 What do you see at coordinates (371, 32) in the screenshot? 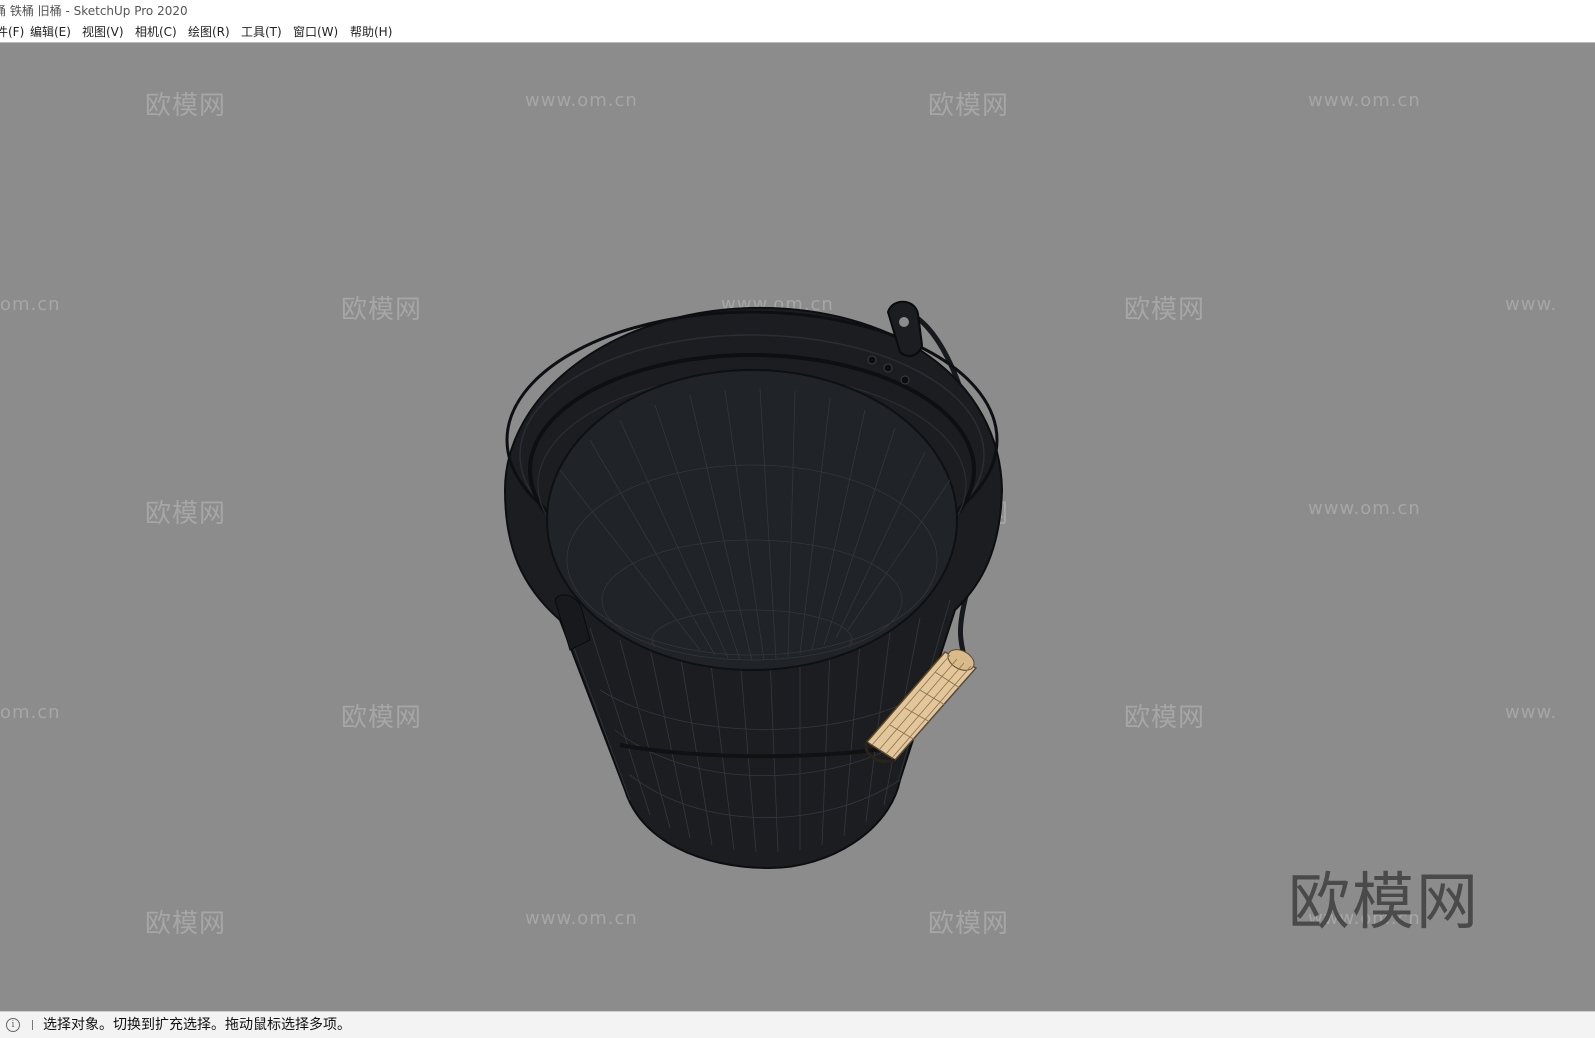
I see `menu-help: 帮助(H)` at bounding box center [371, 32].